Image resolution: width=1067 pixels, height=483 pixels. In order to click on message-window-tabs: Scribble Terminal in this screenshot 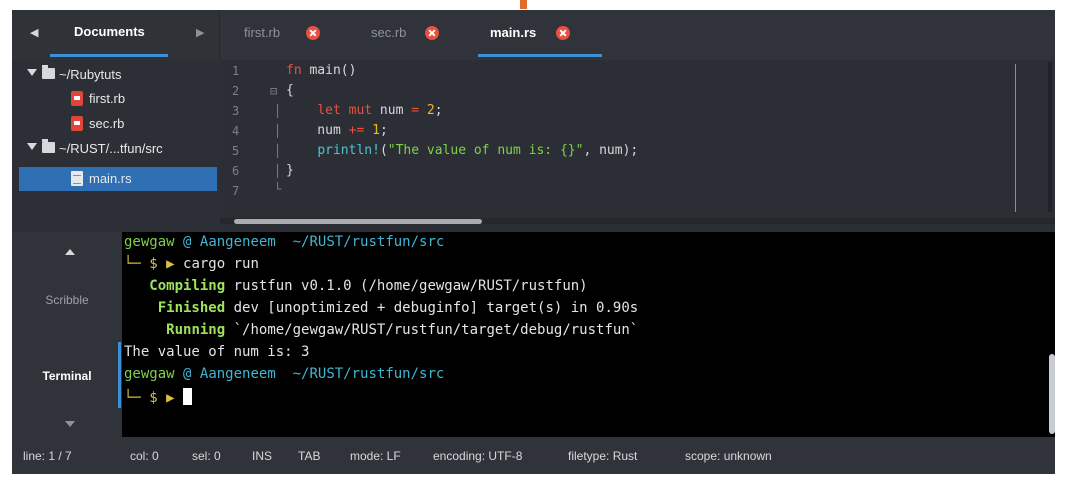, I will do `click(67, 334)`.